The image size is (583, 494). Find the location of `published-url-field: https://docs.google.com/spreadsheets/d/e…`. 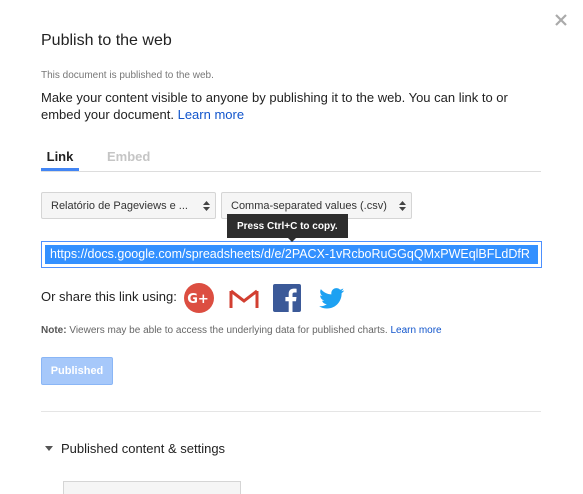

published-url-field: https://docs.google.com/spreadsheets/d/e… is located at coordinates (291, 254).